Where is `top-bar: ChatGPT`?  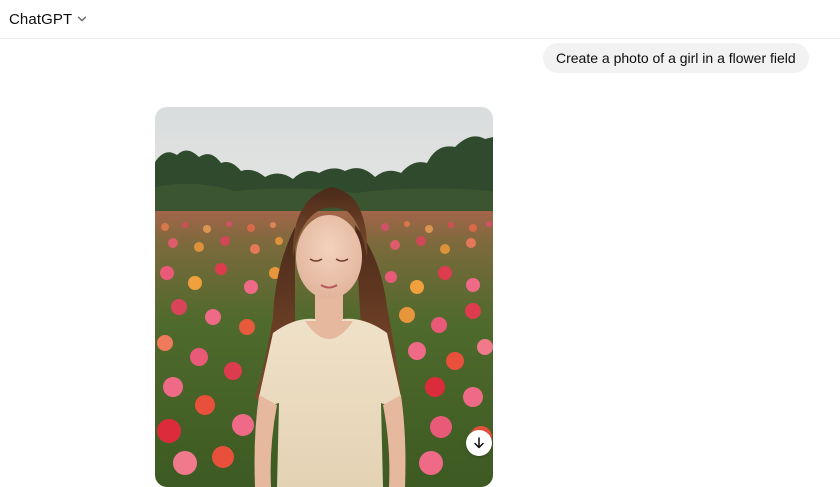 top-bar: ChatGPT is located at coordinates (420, 19).